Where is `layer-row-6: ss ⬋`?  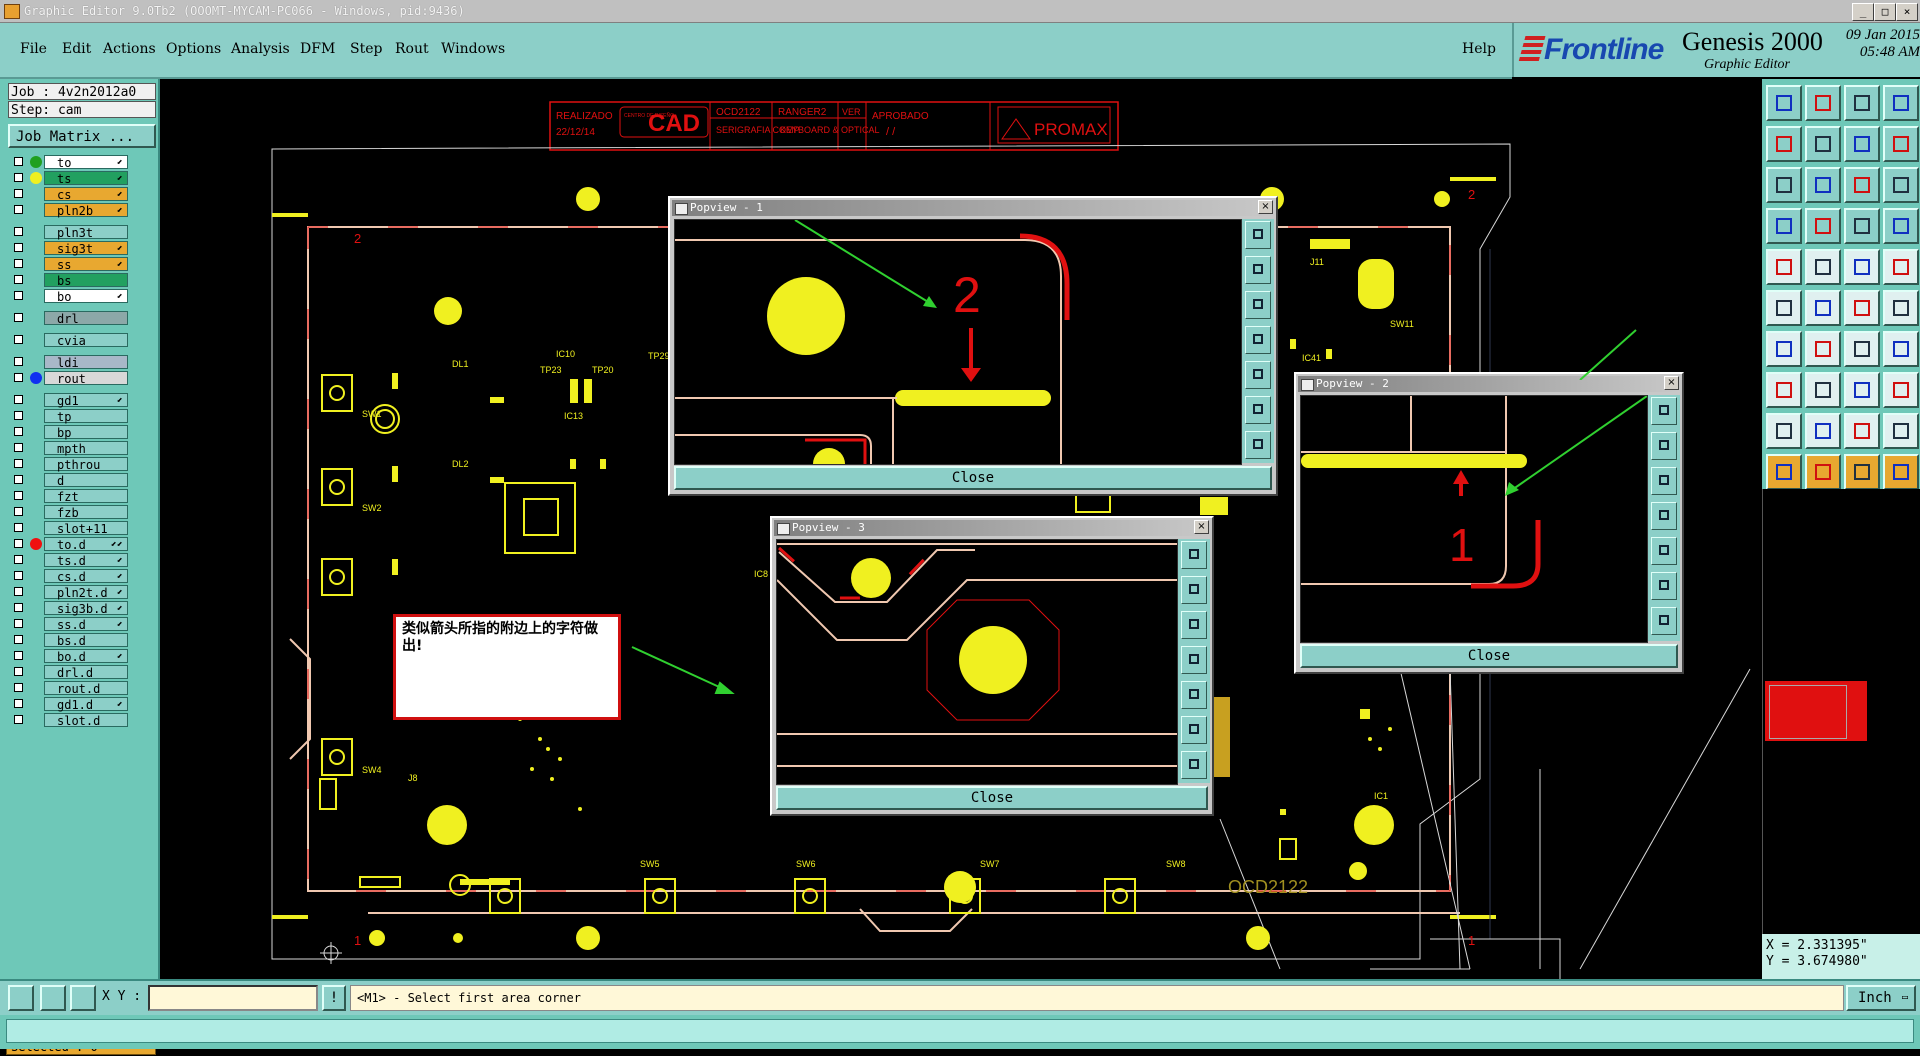 layer-row-6: ss ⬋ is located at coordinates (70, 264).